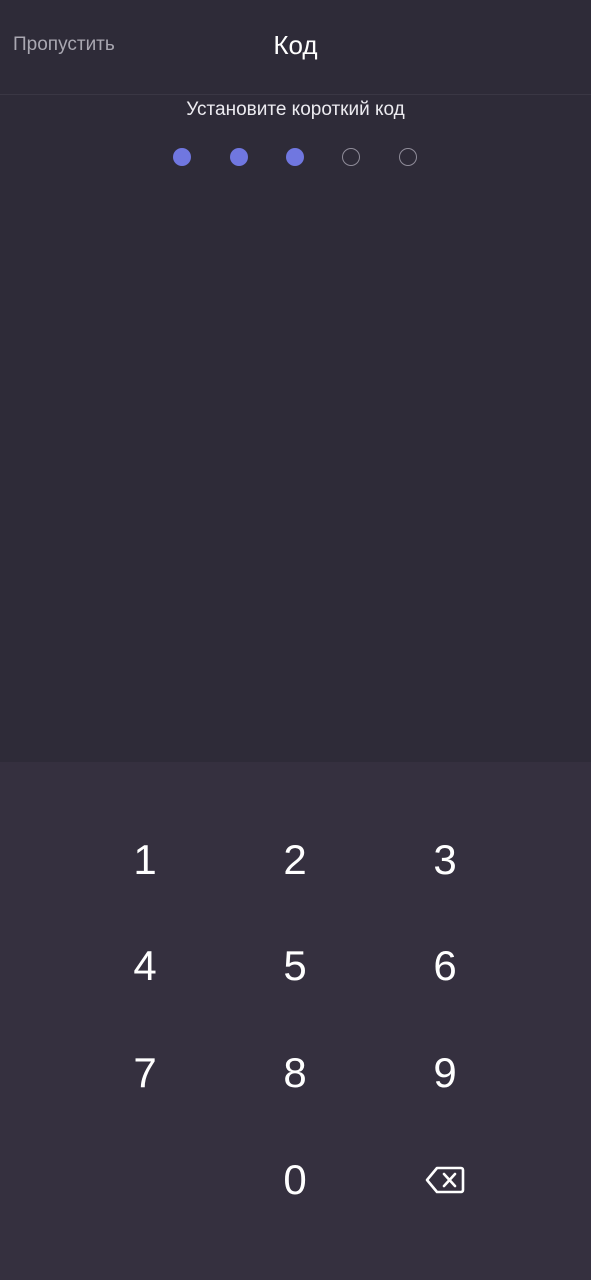  I want to click on key-1: 1, so click(145, 860).